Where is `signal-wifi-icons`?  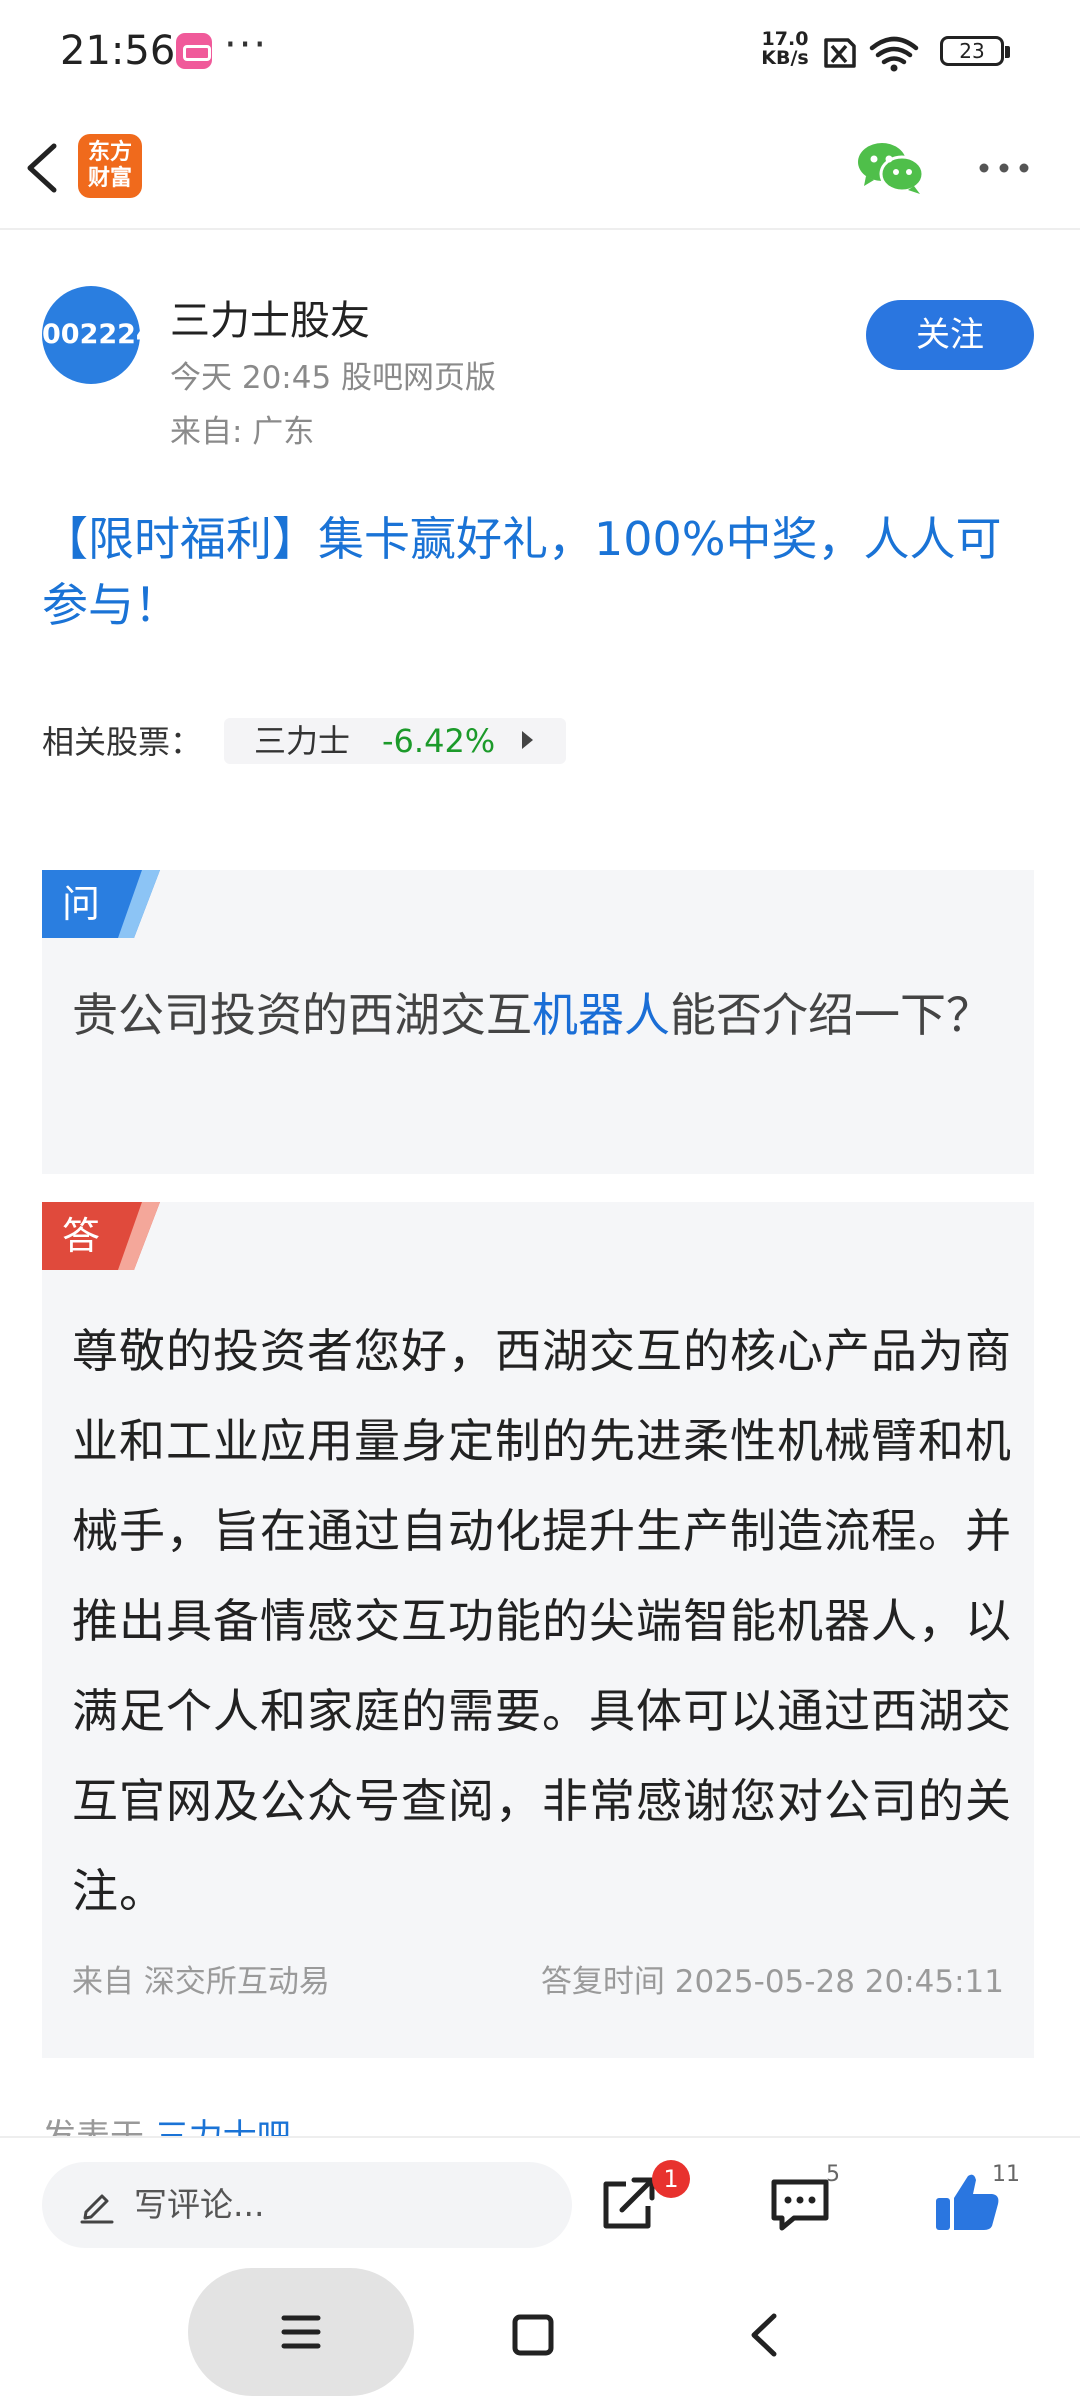 signal-wifi-icons is located at coordinates (871, 54).